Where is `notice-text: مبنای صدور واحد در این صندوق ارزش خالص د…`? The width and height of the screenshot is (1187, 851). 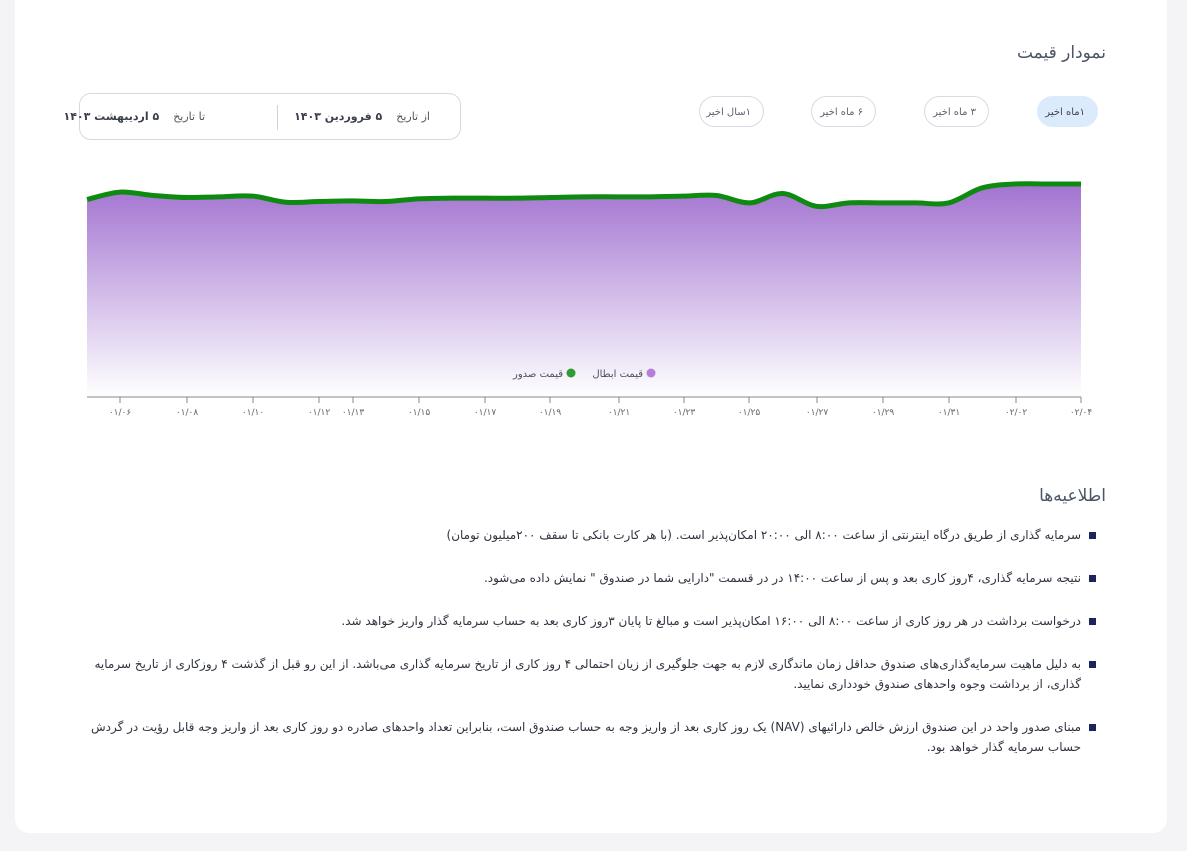 notice-text: مبنای صدور واحد در این صندوق ارزش خالص د… is located at coordinates (585, 737).